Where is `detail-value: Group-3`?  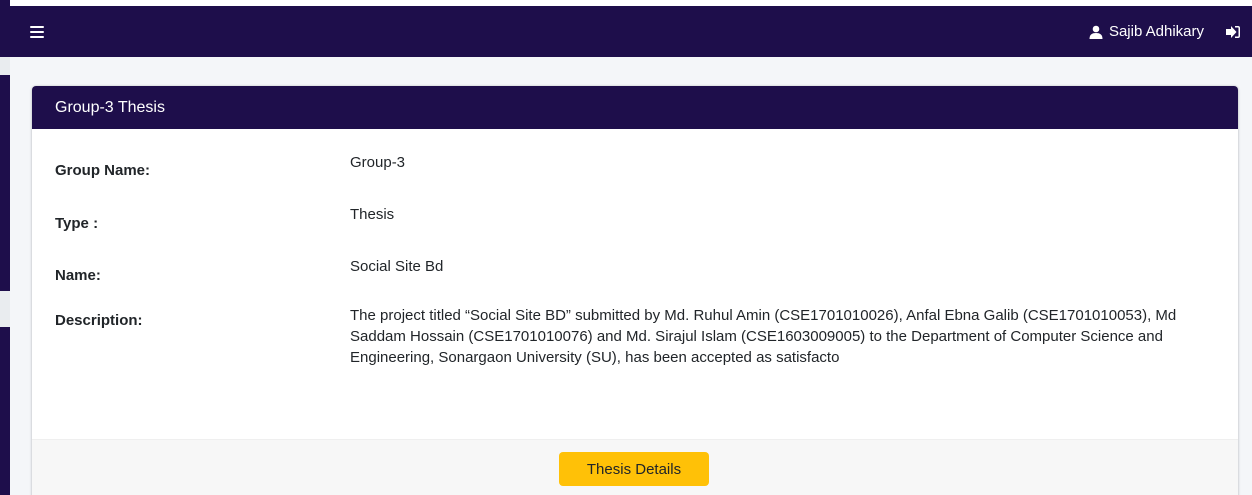 detail-value: Group-3 is located at coordinates (378, 162).